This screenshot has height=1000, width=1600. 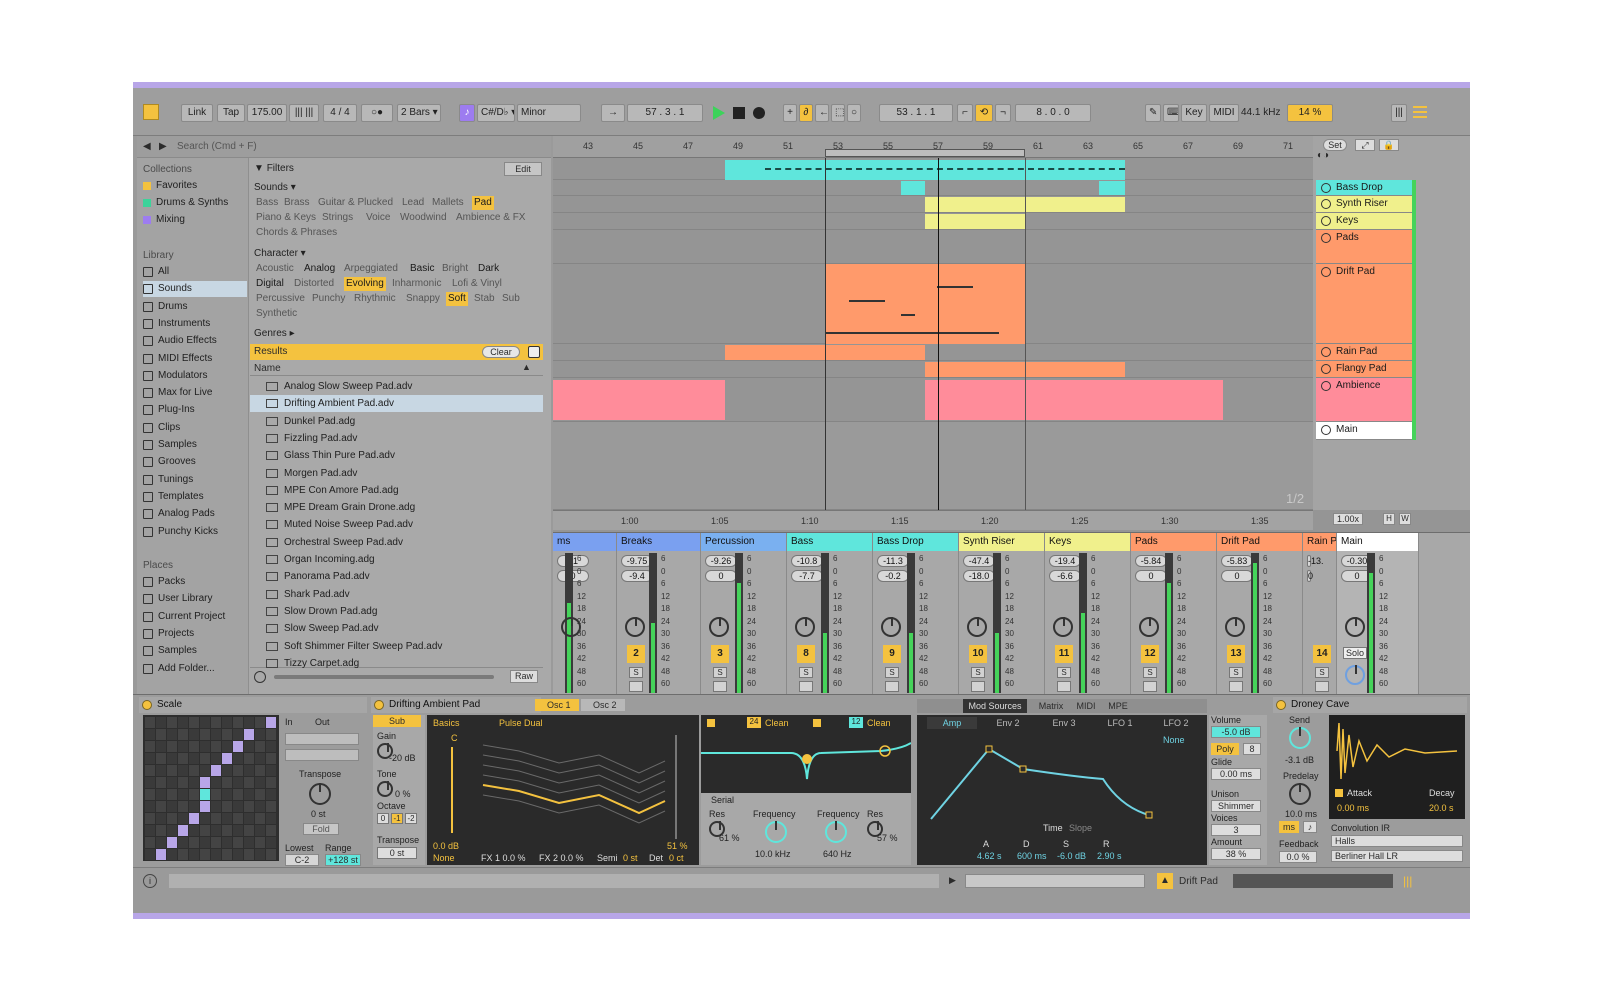 What do you see at coordinates (320, 794) in the screenshot?
I see `transpose-knob` at bounding box center [320, 794].